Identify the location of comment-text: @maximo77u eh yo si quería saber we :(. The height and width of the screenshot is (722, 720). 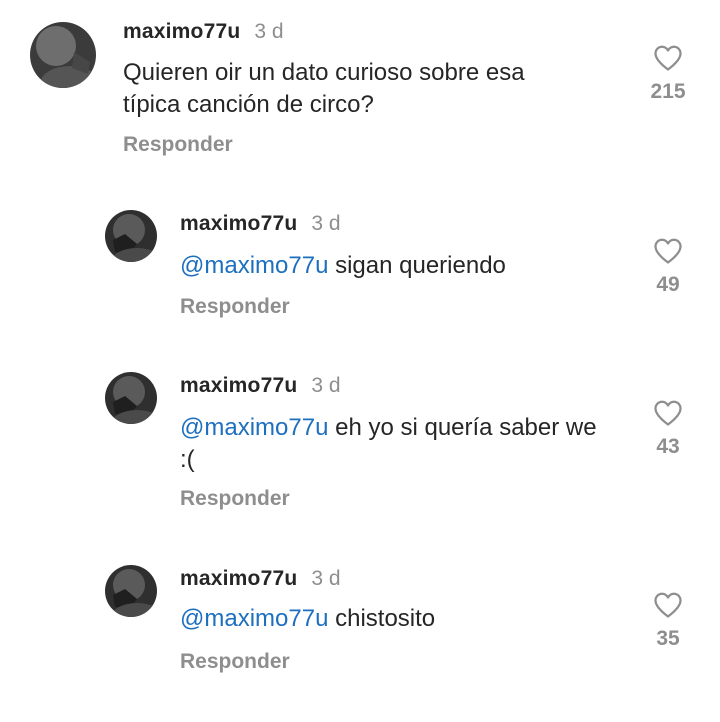
(390, 444).